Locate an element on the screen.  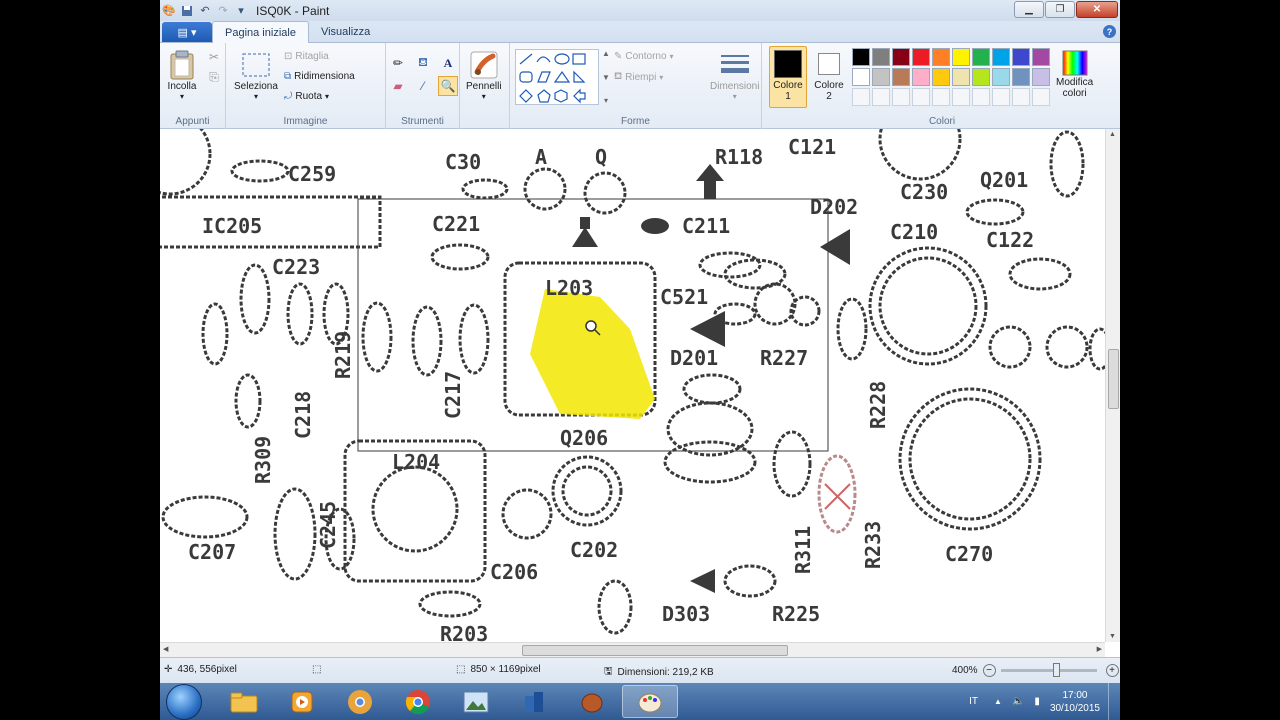
language-indicator: IT is located at coordinates (973, 701).